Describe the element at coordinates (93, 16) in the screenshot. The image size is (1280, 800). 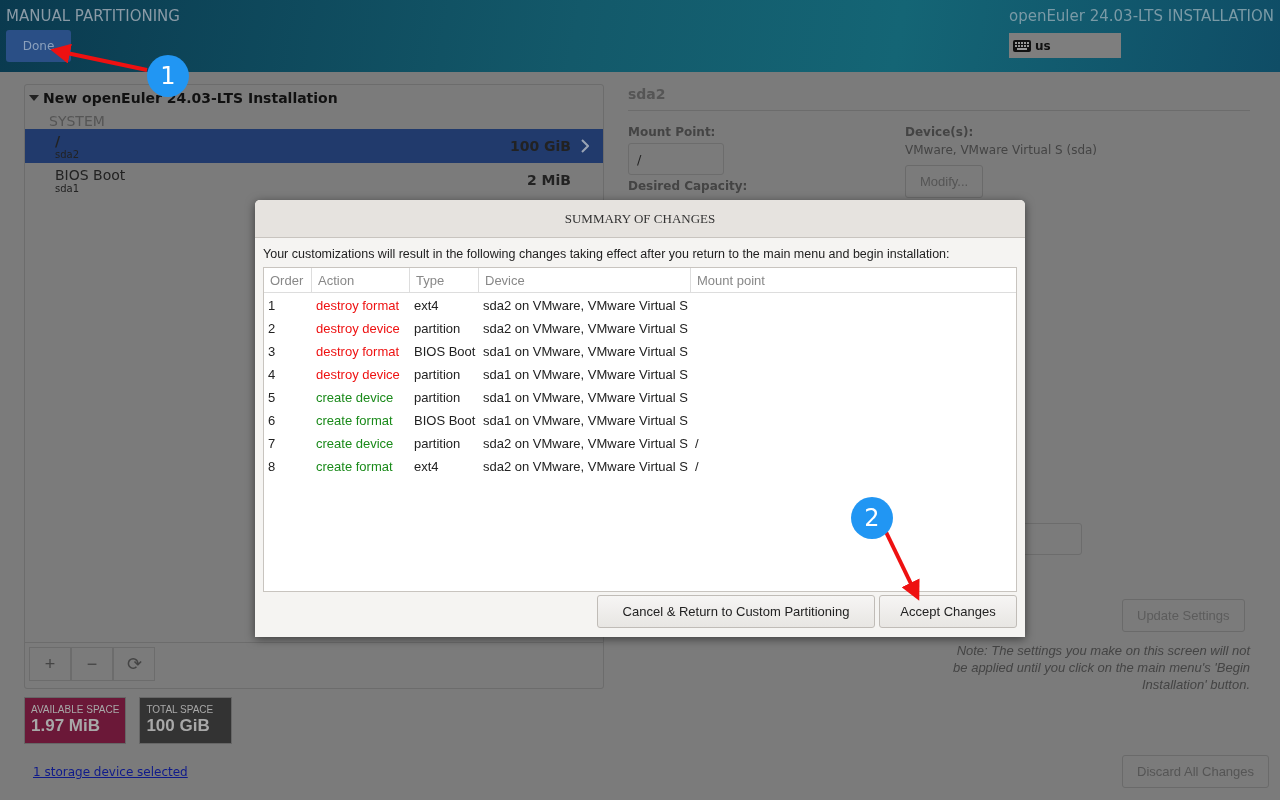
I see `screen-title: MANUAL PARTITIONING` at that location.